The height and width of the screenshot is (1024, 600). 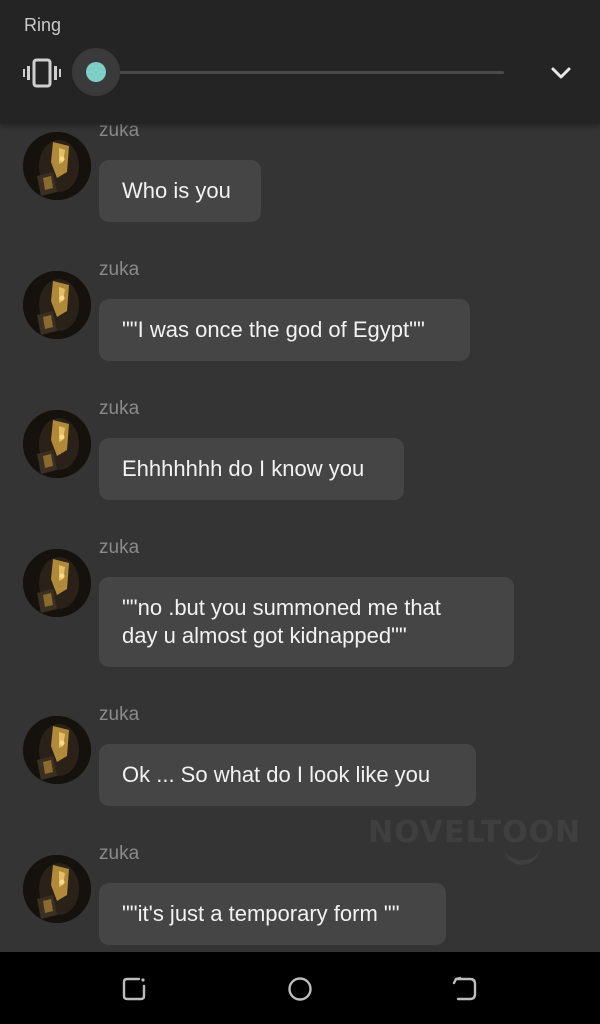 I want to click on message-bubble: Ehhhhhhh do I know you, so click(x=251, y=469).